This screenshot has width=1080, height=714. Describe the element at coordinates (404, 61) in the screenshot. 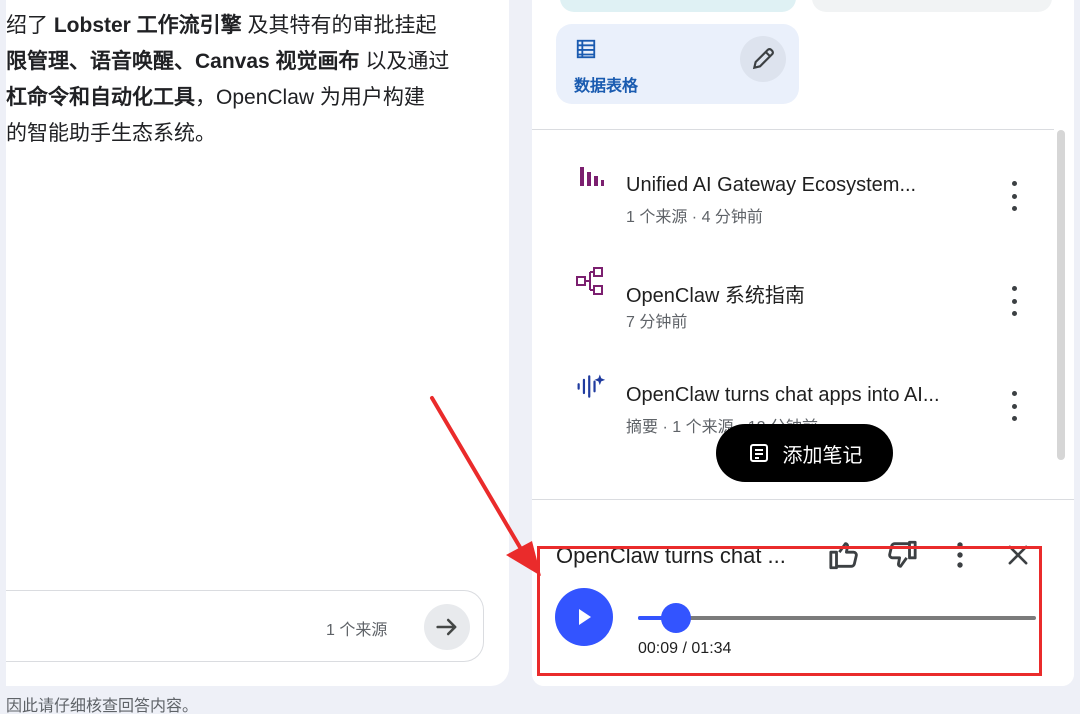

I see `chat-line-2-part-2: 以及通过` at that location.